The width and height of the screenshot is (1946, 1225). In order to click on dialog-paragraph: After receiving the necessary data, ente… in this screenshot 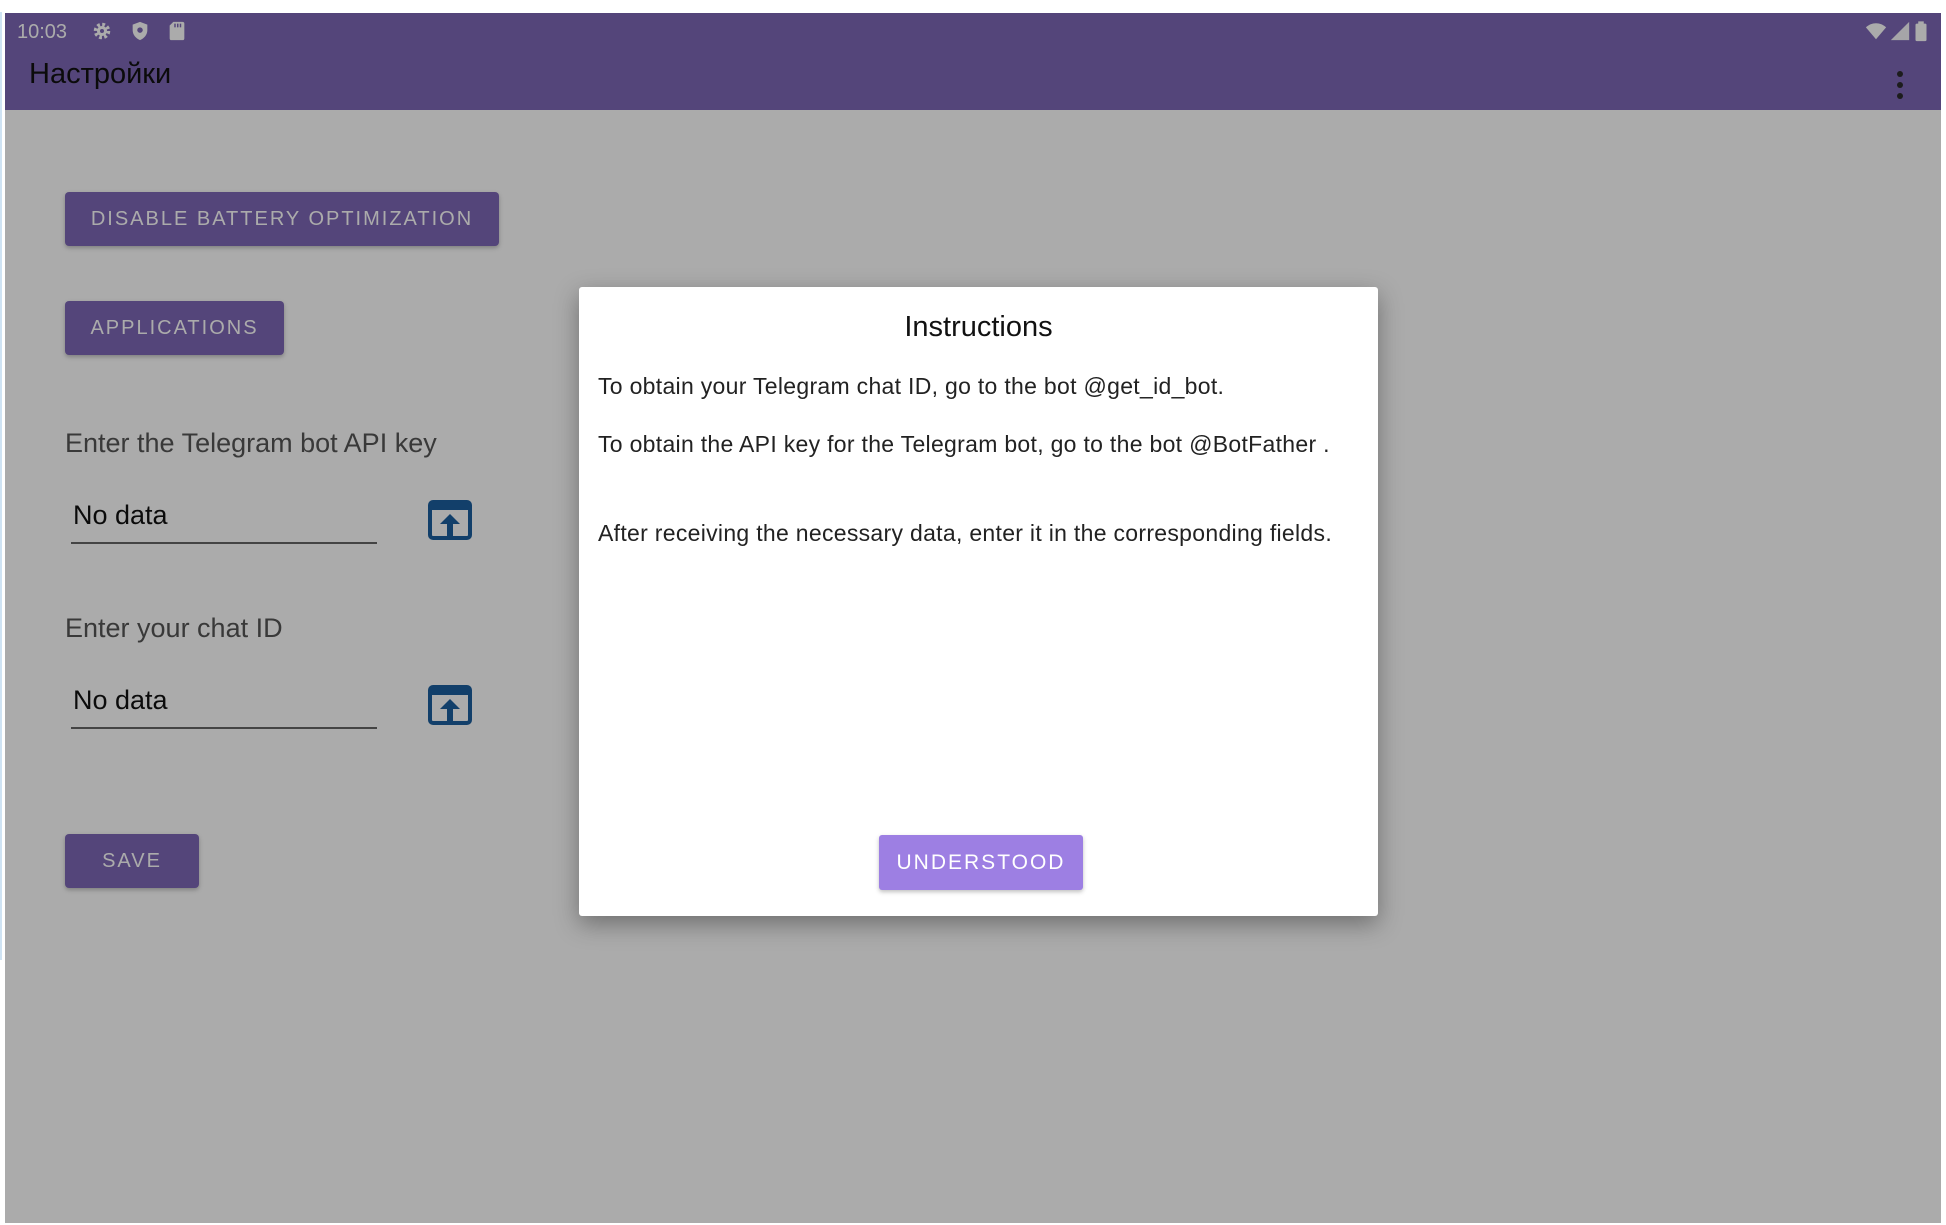, I will do `click(965, 533)`.